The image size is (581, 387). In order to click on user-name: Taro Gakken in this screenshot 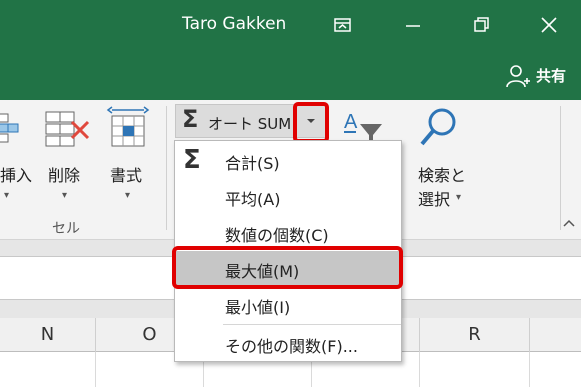, I will do `click(234, 24)`.